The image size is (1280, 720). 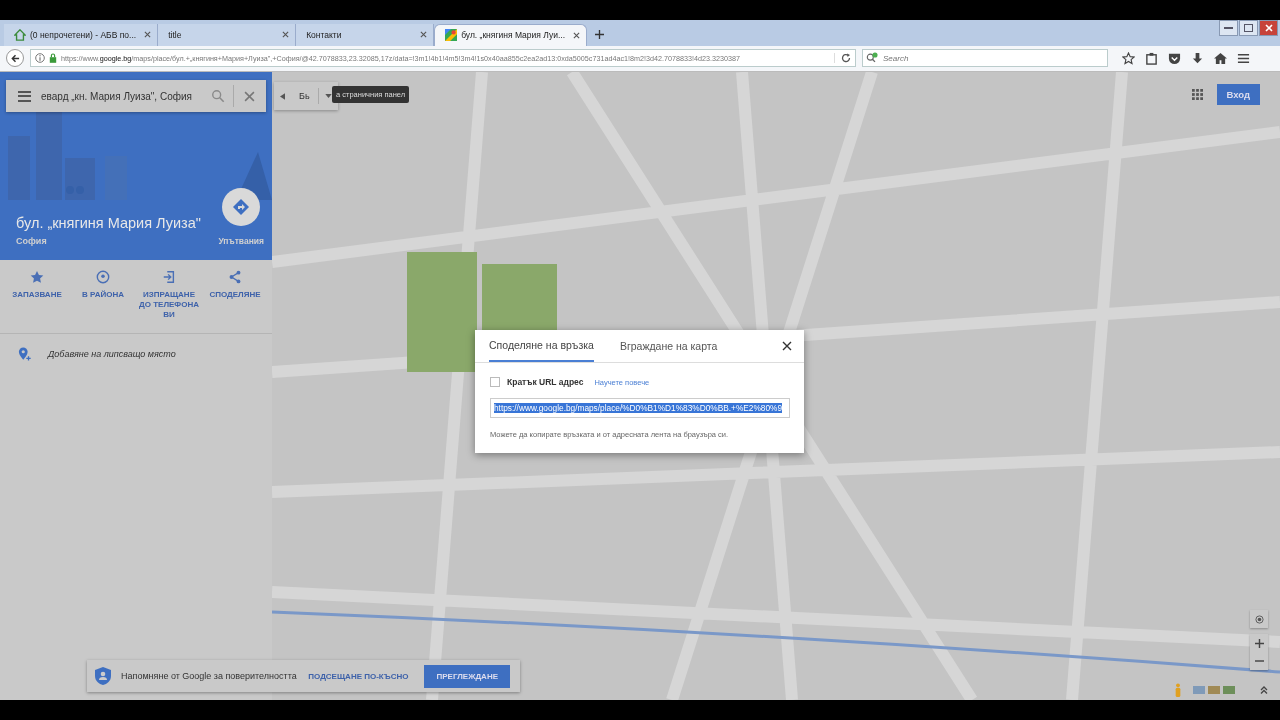 What do you see at coordinates (1151, 58) in the screenshot?
I see `clipboard-icon` at bounding box center [1151, 58].